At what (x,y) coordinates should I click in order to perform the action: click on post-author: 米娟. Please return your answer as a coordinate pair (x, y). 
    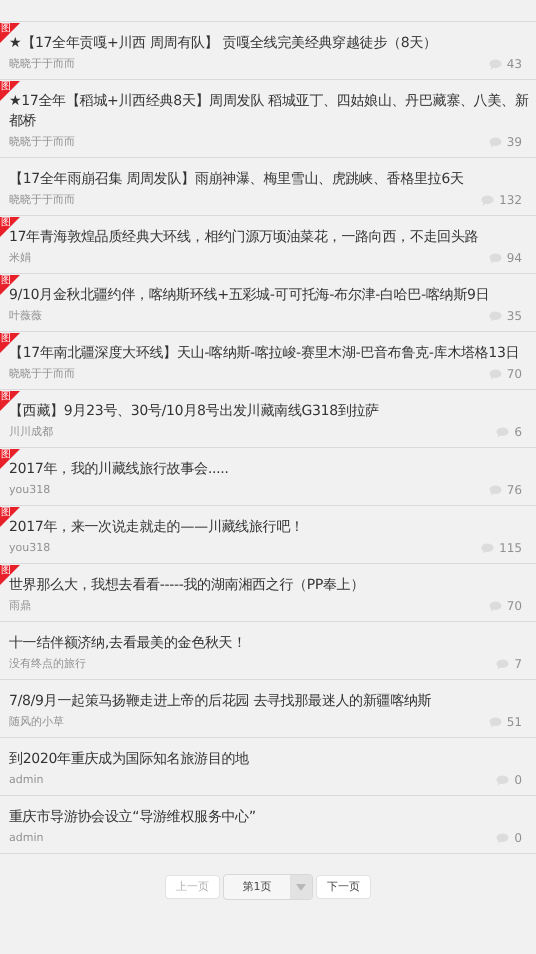
    Looking at the image, I should click on (20, 258).